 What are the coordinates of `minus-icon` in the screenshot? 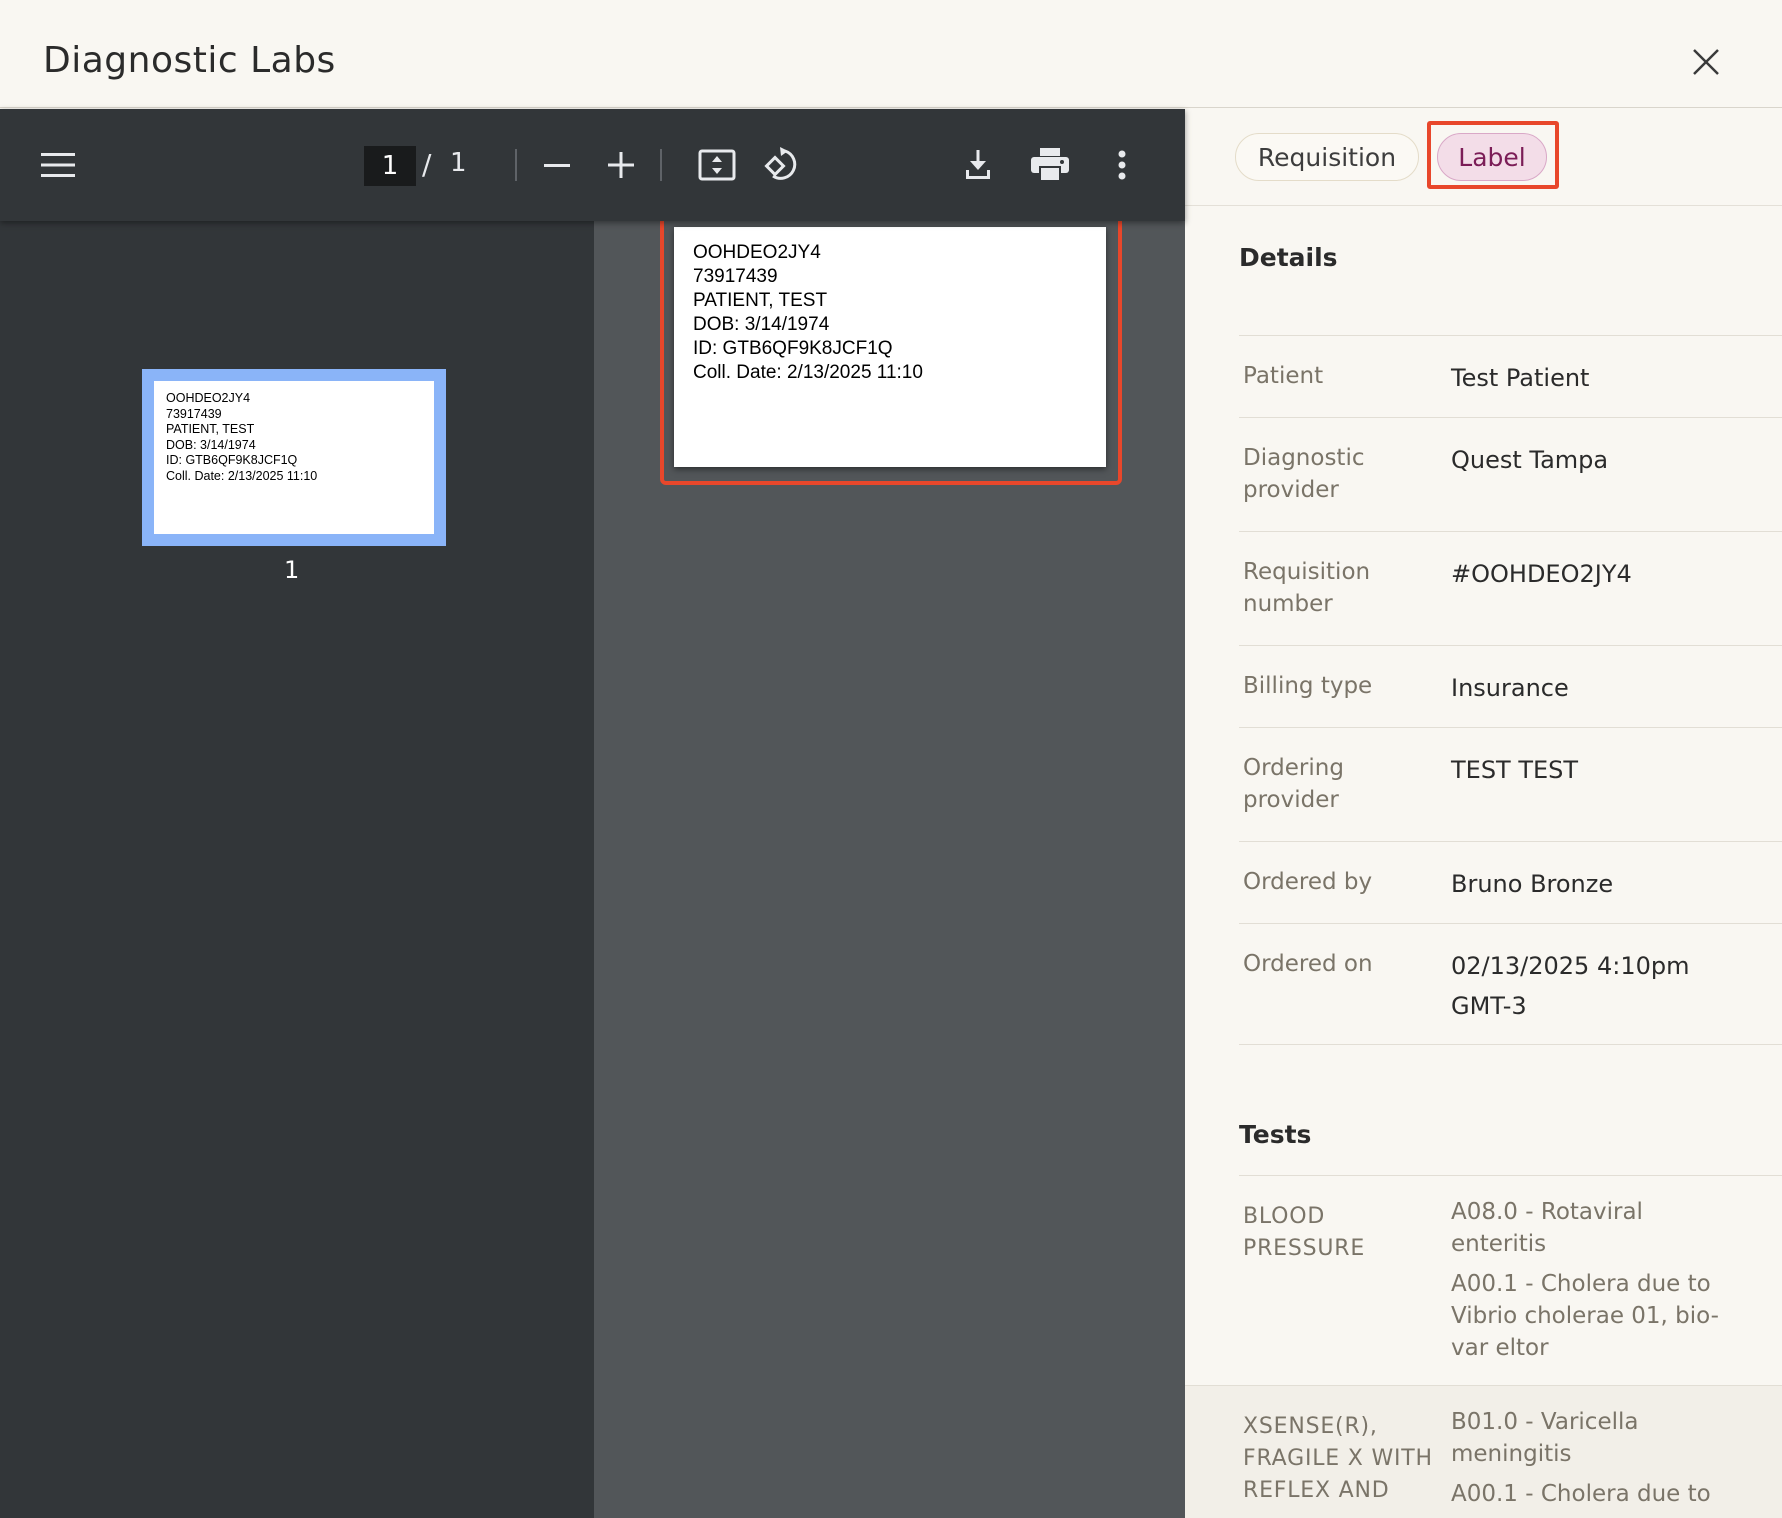 It's located at (557, 165).